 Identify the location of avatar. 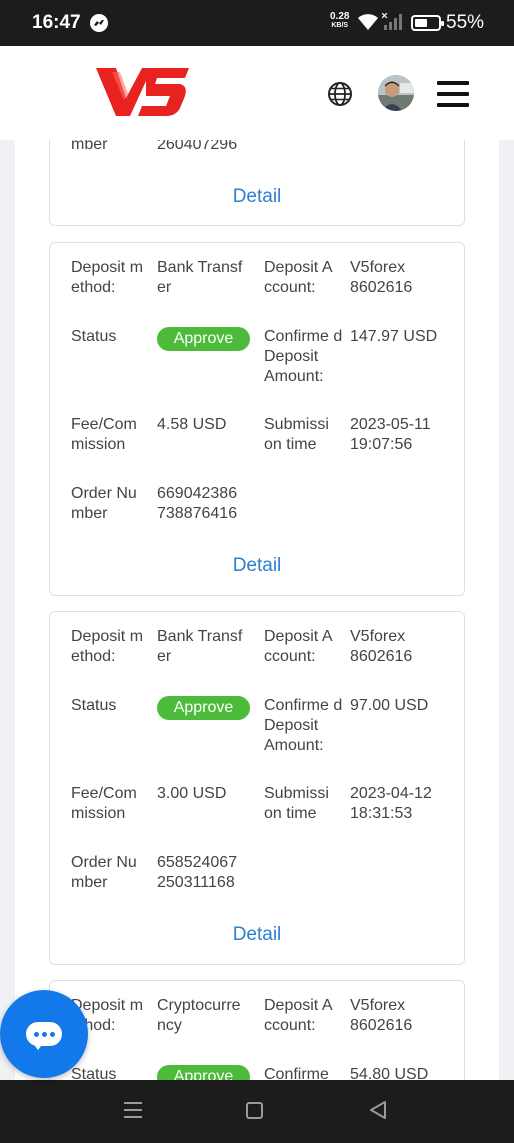
(396, 93).